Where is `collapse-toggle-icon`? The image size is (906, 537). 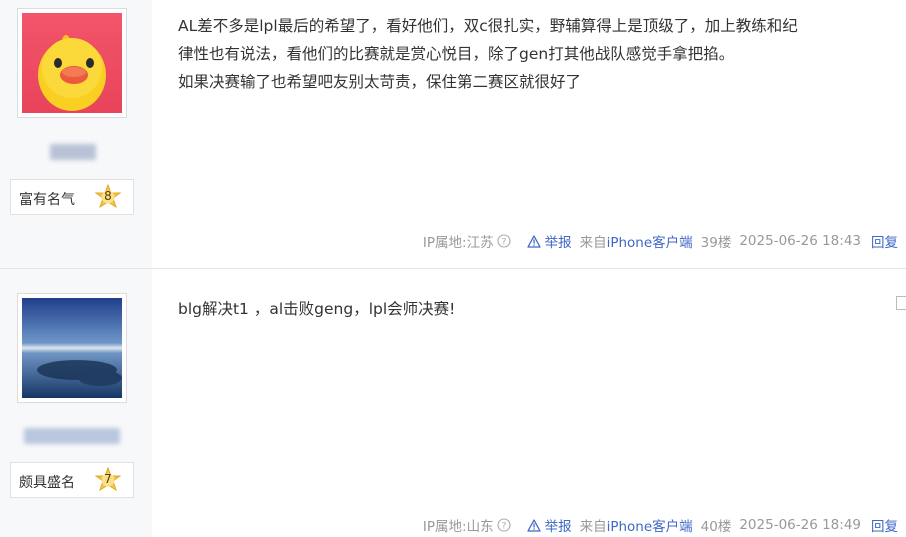 collapse-toggle-icon is located at coordinates (901, 303).